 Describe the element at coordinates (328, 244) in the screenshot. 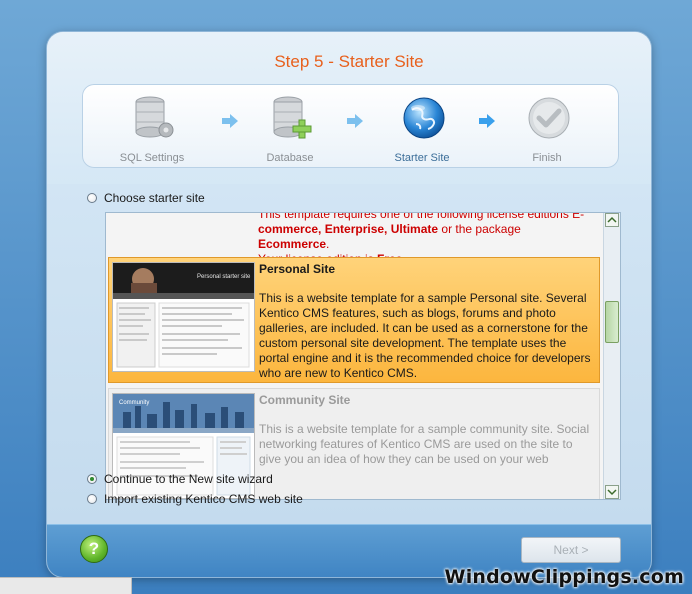

I see `license-text: .` at that location.